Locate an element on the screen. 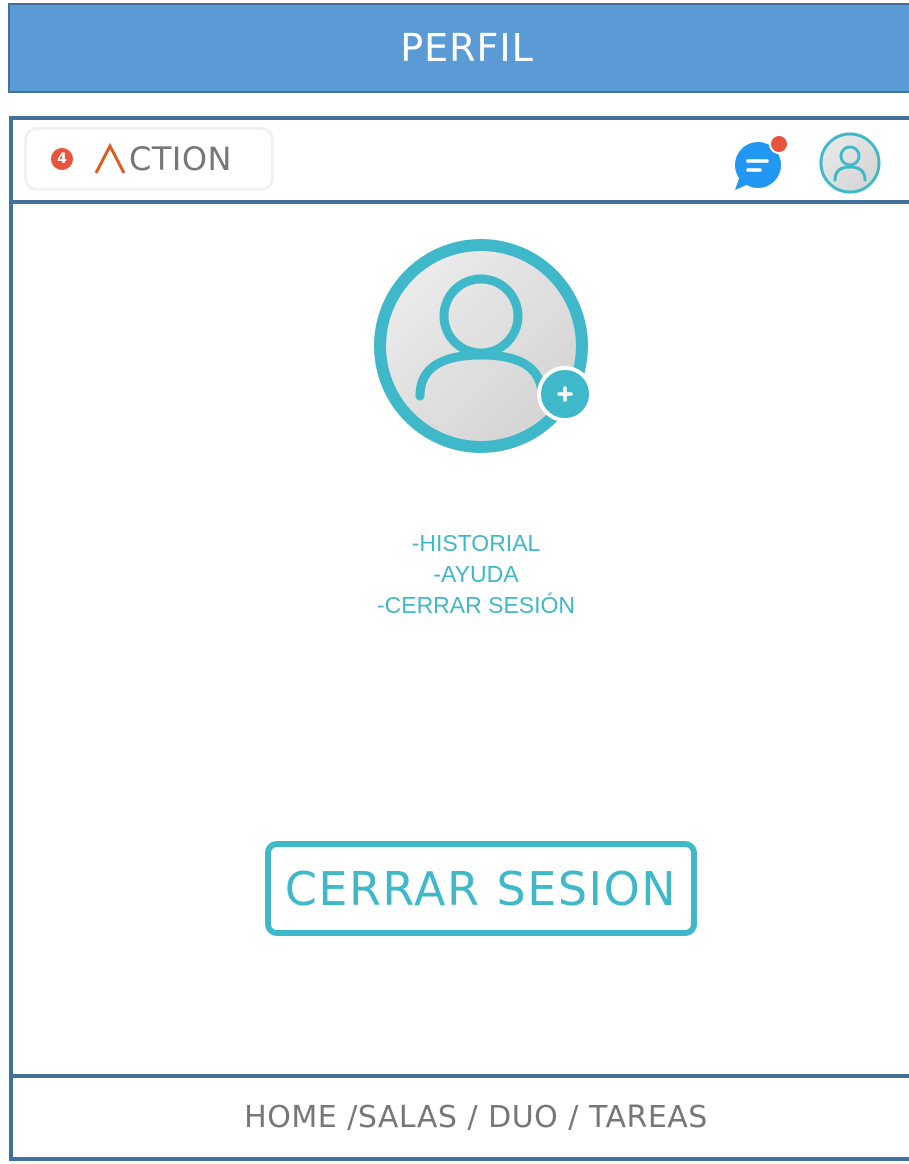  menu-item-ayuda: -AYUDA is located at coordinates (461, 574).